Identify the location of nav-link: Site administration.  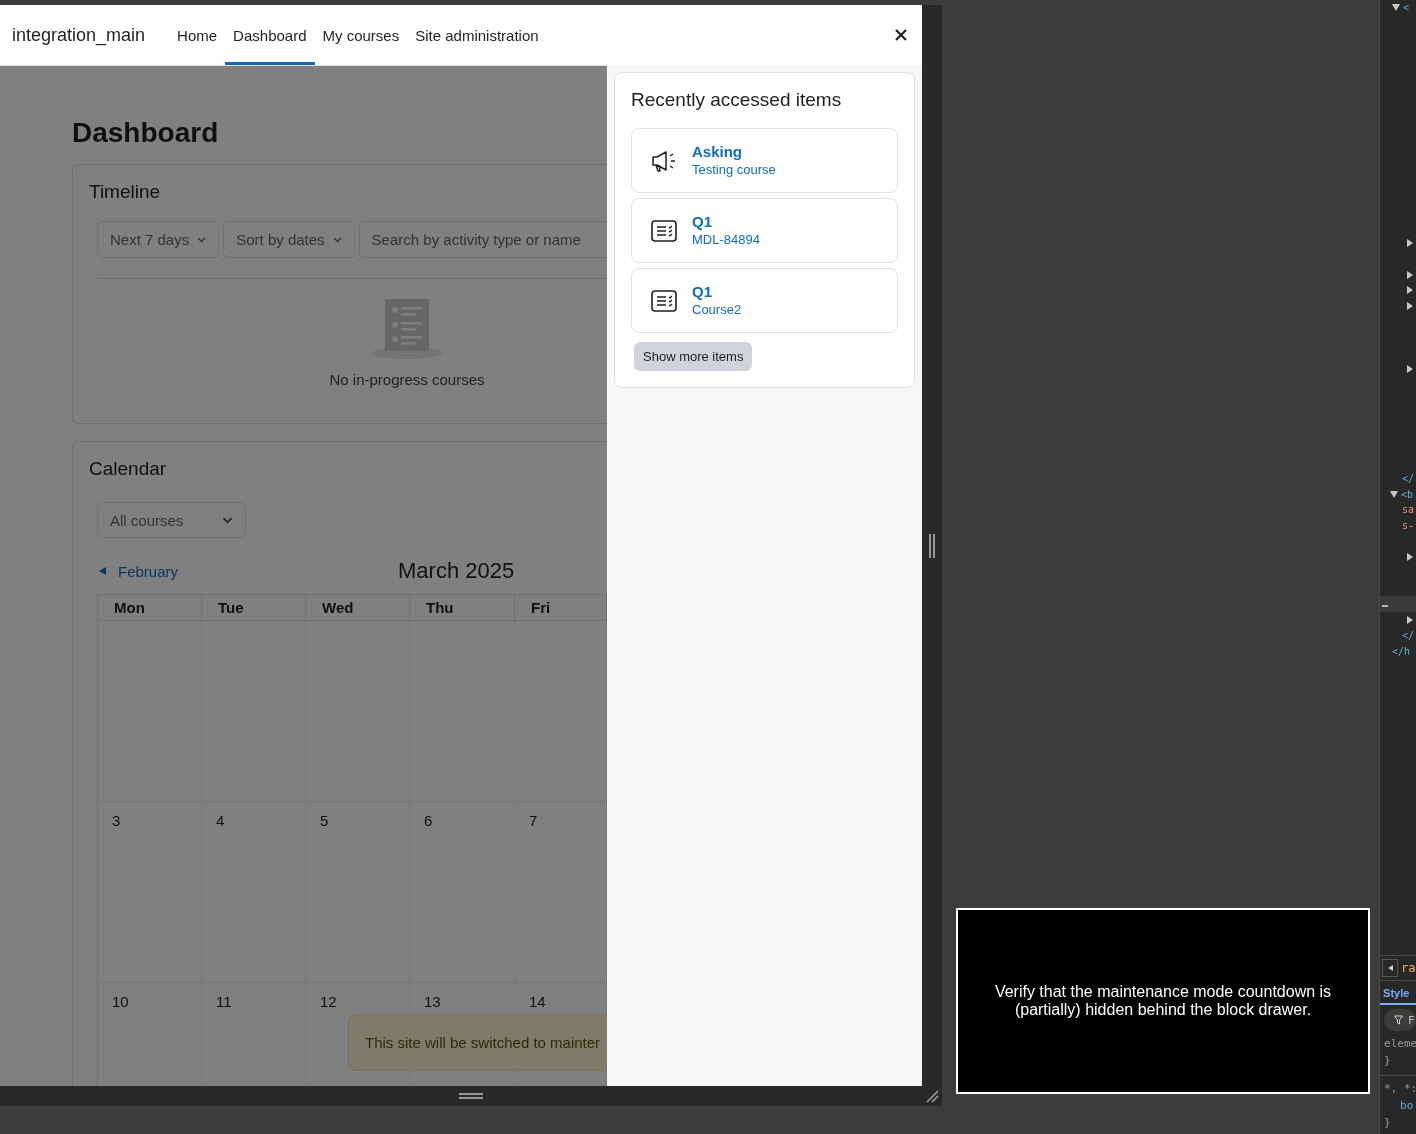
(477, 36).